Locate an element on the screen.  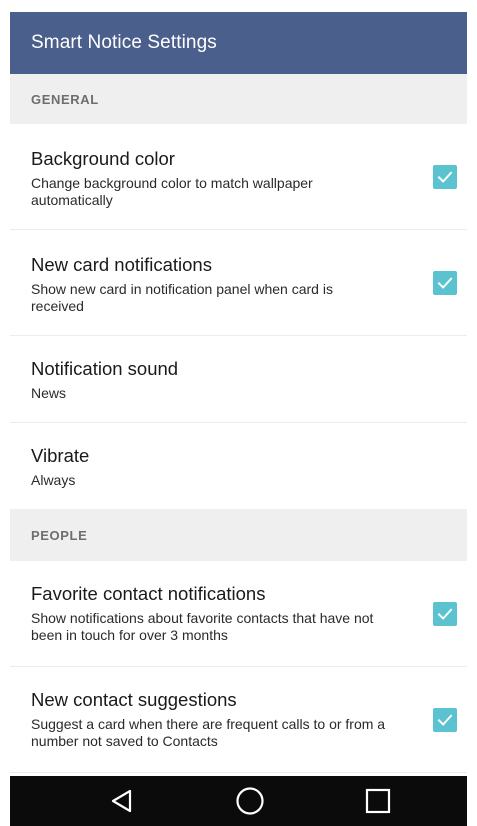
back-triangle-icon is located at coordinates (121, 801).